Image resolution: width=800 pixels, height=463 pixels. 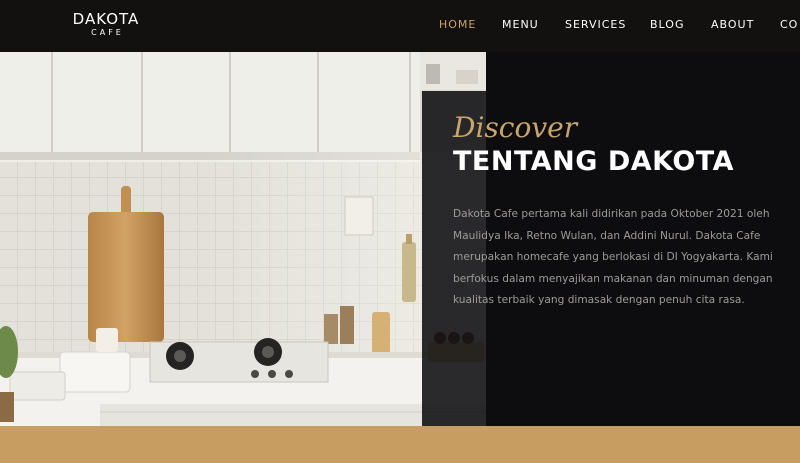 What do you see at coordinates (667, 24) in the screenshot?
I see `nav-blog: BLOG` at bounding box center [667, 24].